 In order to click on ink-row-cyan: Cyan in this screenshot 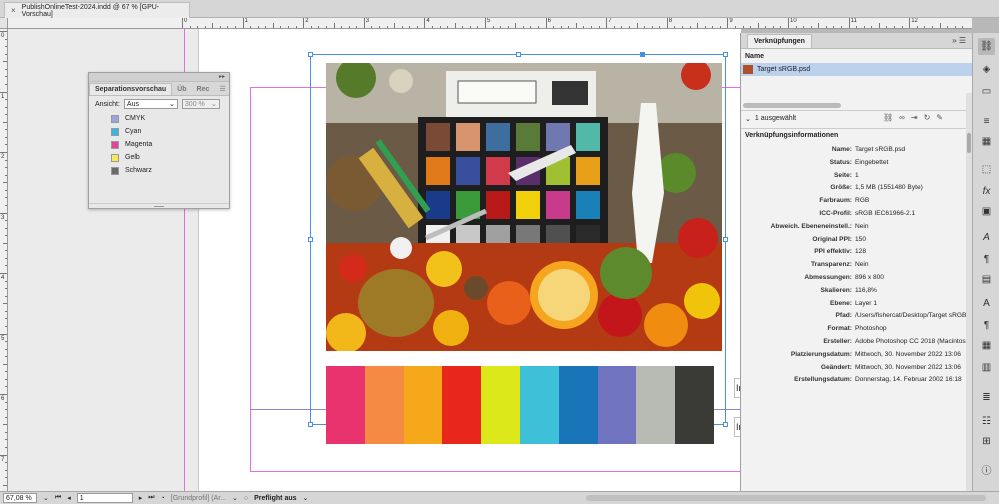, I will do `click(159, 131)`.